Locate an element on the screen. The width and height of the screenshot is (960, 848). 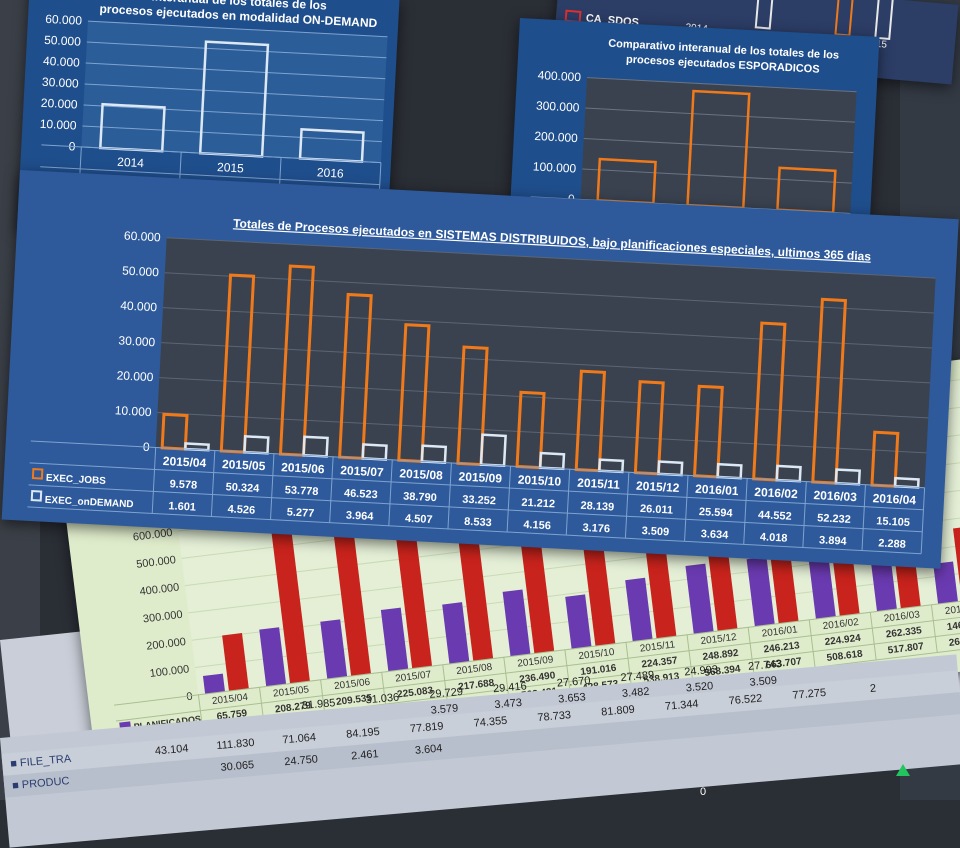
table-cell: 3.509 is located at coordinates (763, 681).